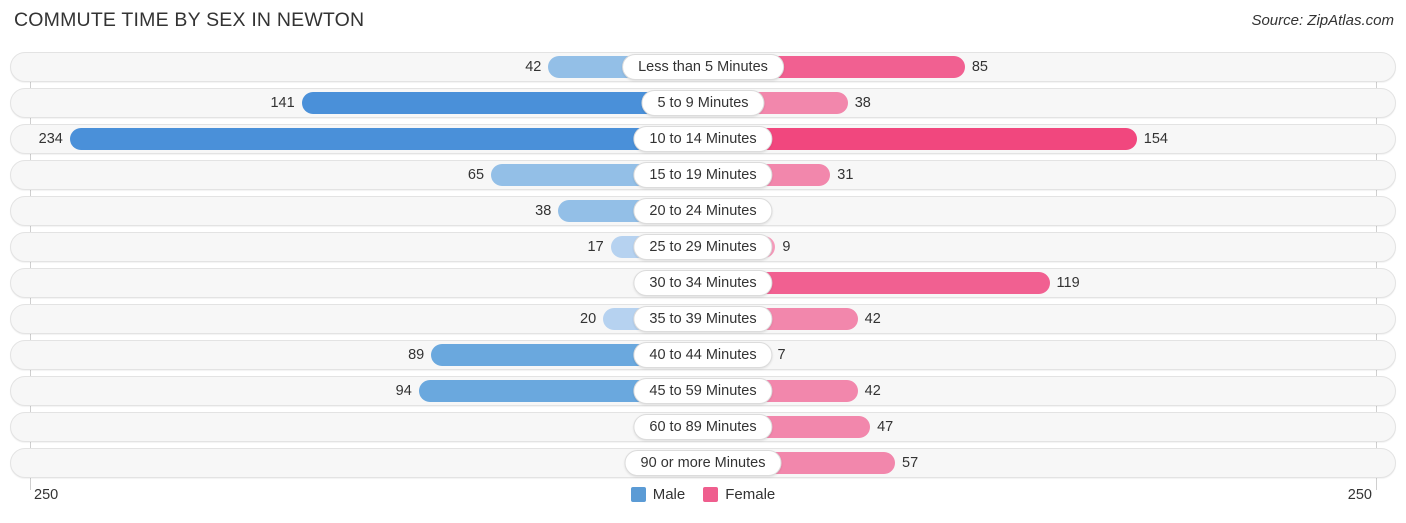 This screenshot has width=1406, height=523. Describe the element at coordinates (979, 67) in the screenshot. I see `value-label-female: 85` at that location.